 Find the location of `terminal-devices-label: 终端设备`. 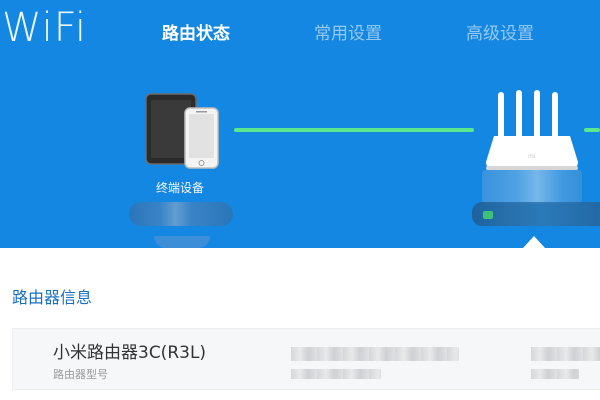

terminal-devices-label: 终端设备 is located at coordinates (179, 188).